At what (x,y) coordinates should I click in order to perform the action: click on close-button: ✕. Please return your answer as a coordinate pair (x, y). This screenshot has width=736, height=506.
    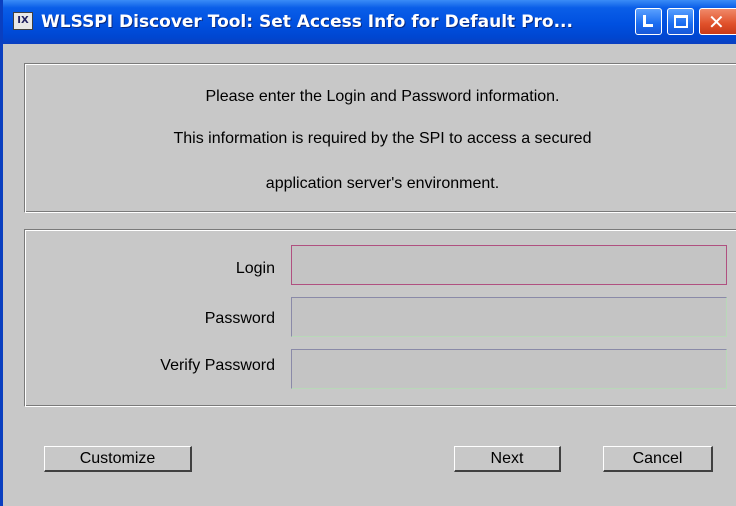
    Looking at the image, I should click on (717, 21).